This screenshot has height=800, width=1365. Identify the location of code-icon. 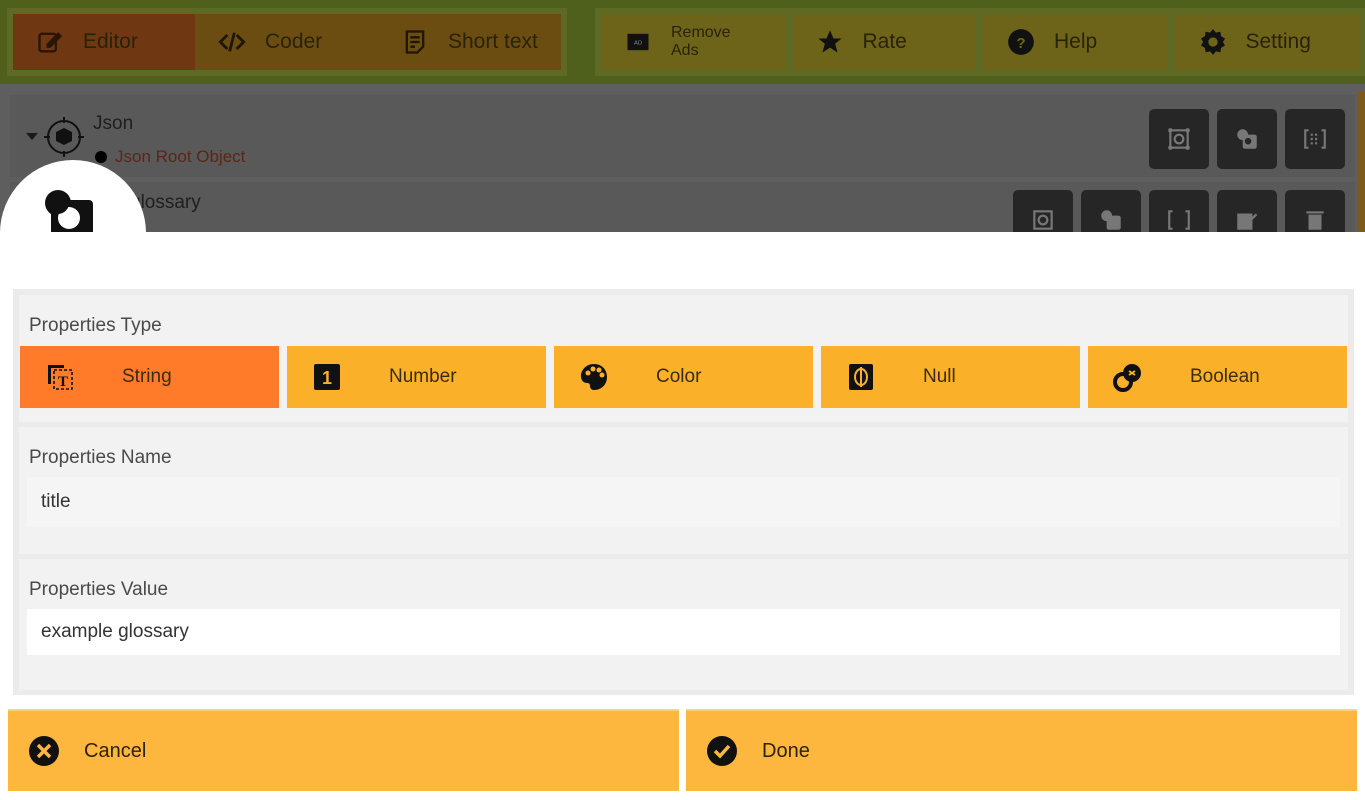
(232, 42).